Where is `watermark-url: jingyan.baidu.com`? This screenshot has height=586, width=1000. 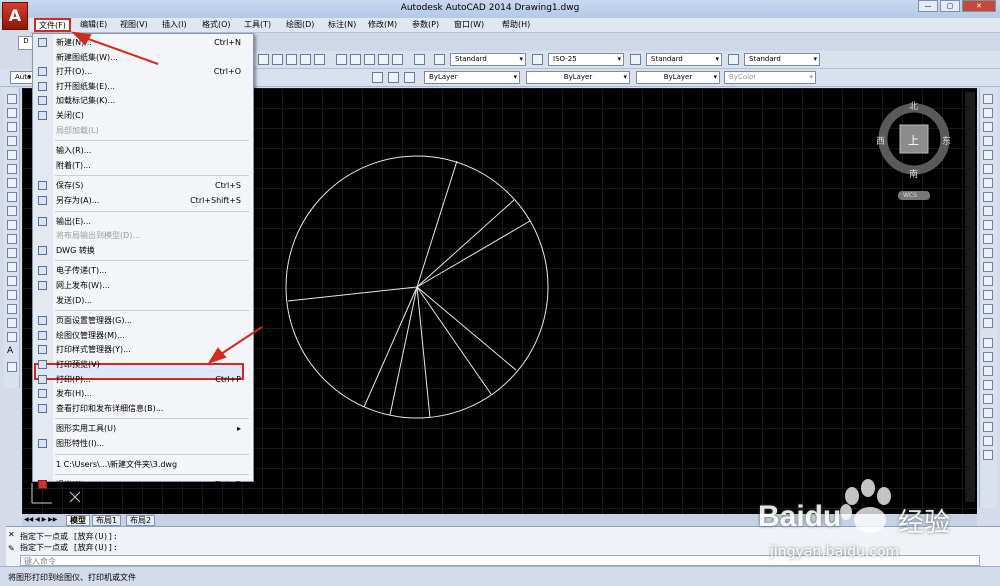 watermark-url: jingyan.baidu.com is located at coordinates (835, 552).